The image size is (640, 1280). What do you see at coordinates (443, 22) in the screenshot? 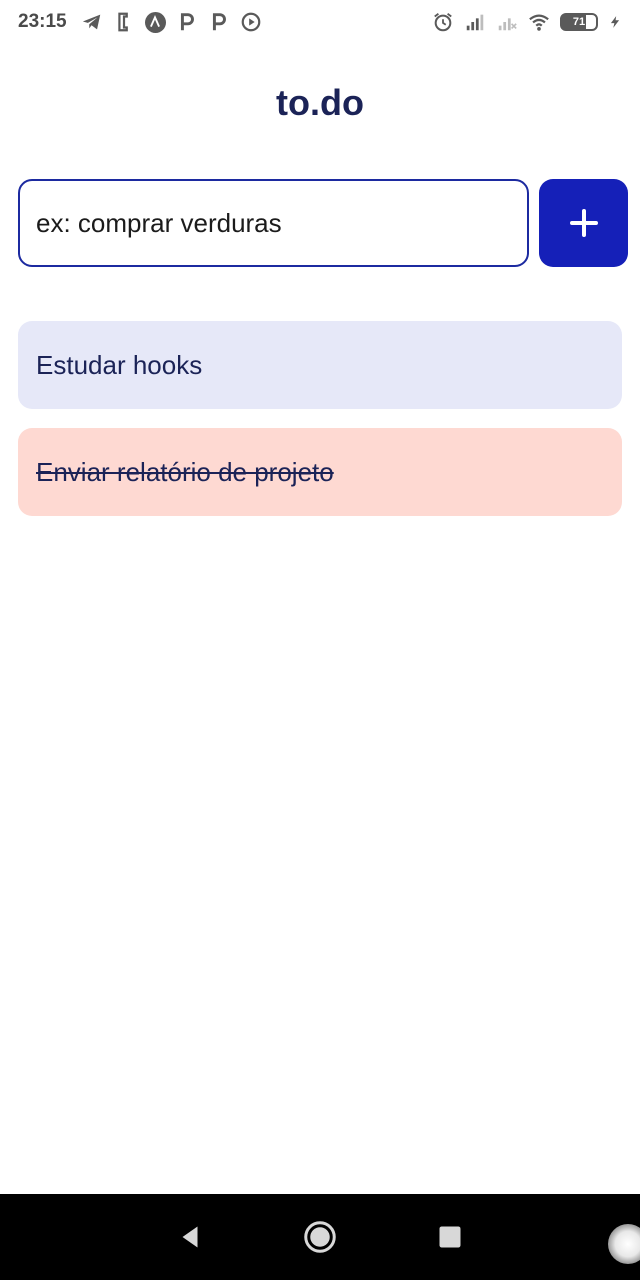
I see `alarm-icon` at bounding box center [443, 22].